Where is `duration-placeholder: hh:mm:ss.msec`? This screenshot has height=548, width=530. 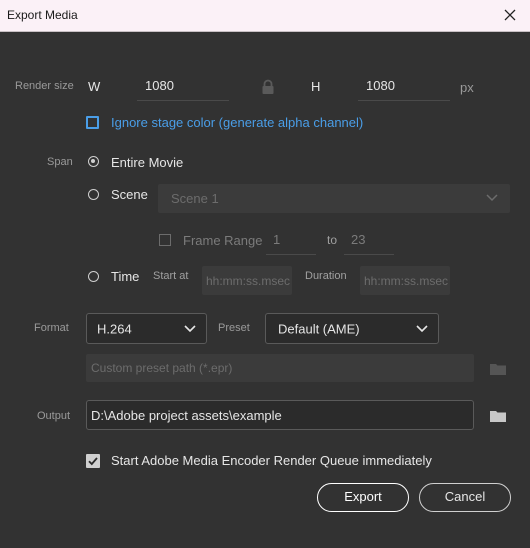
duration-placeholder: hh:mm:ss.msec is located at coordinates (406, 280).